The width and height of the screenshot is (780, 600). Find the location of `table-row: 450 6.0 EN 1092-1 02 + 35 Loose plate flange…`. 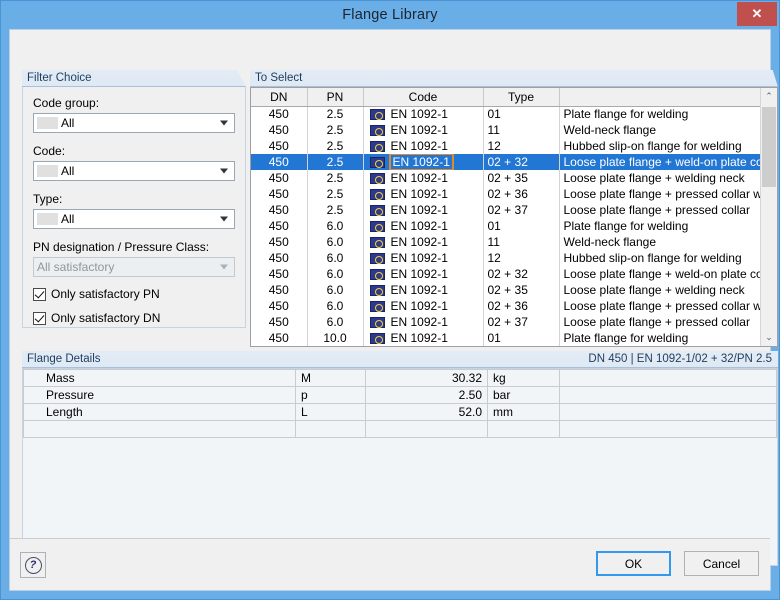

table-row: 450 6.0 EN 1092-1 02 + 35 Loose plate flange… is located at coordinates (505, 290).